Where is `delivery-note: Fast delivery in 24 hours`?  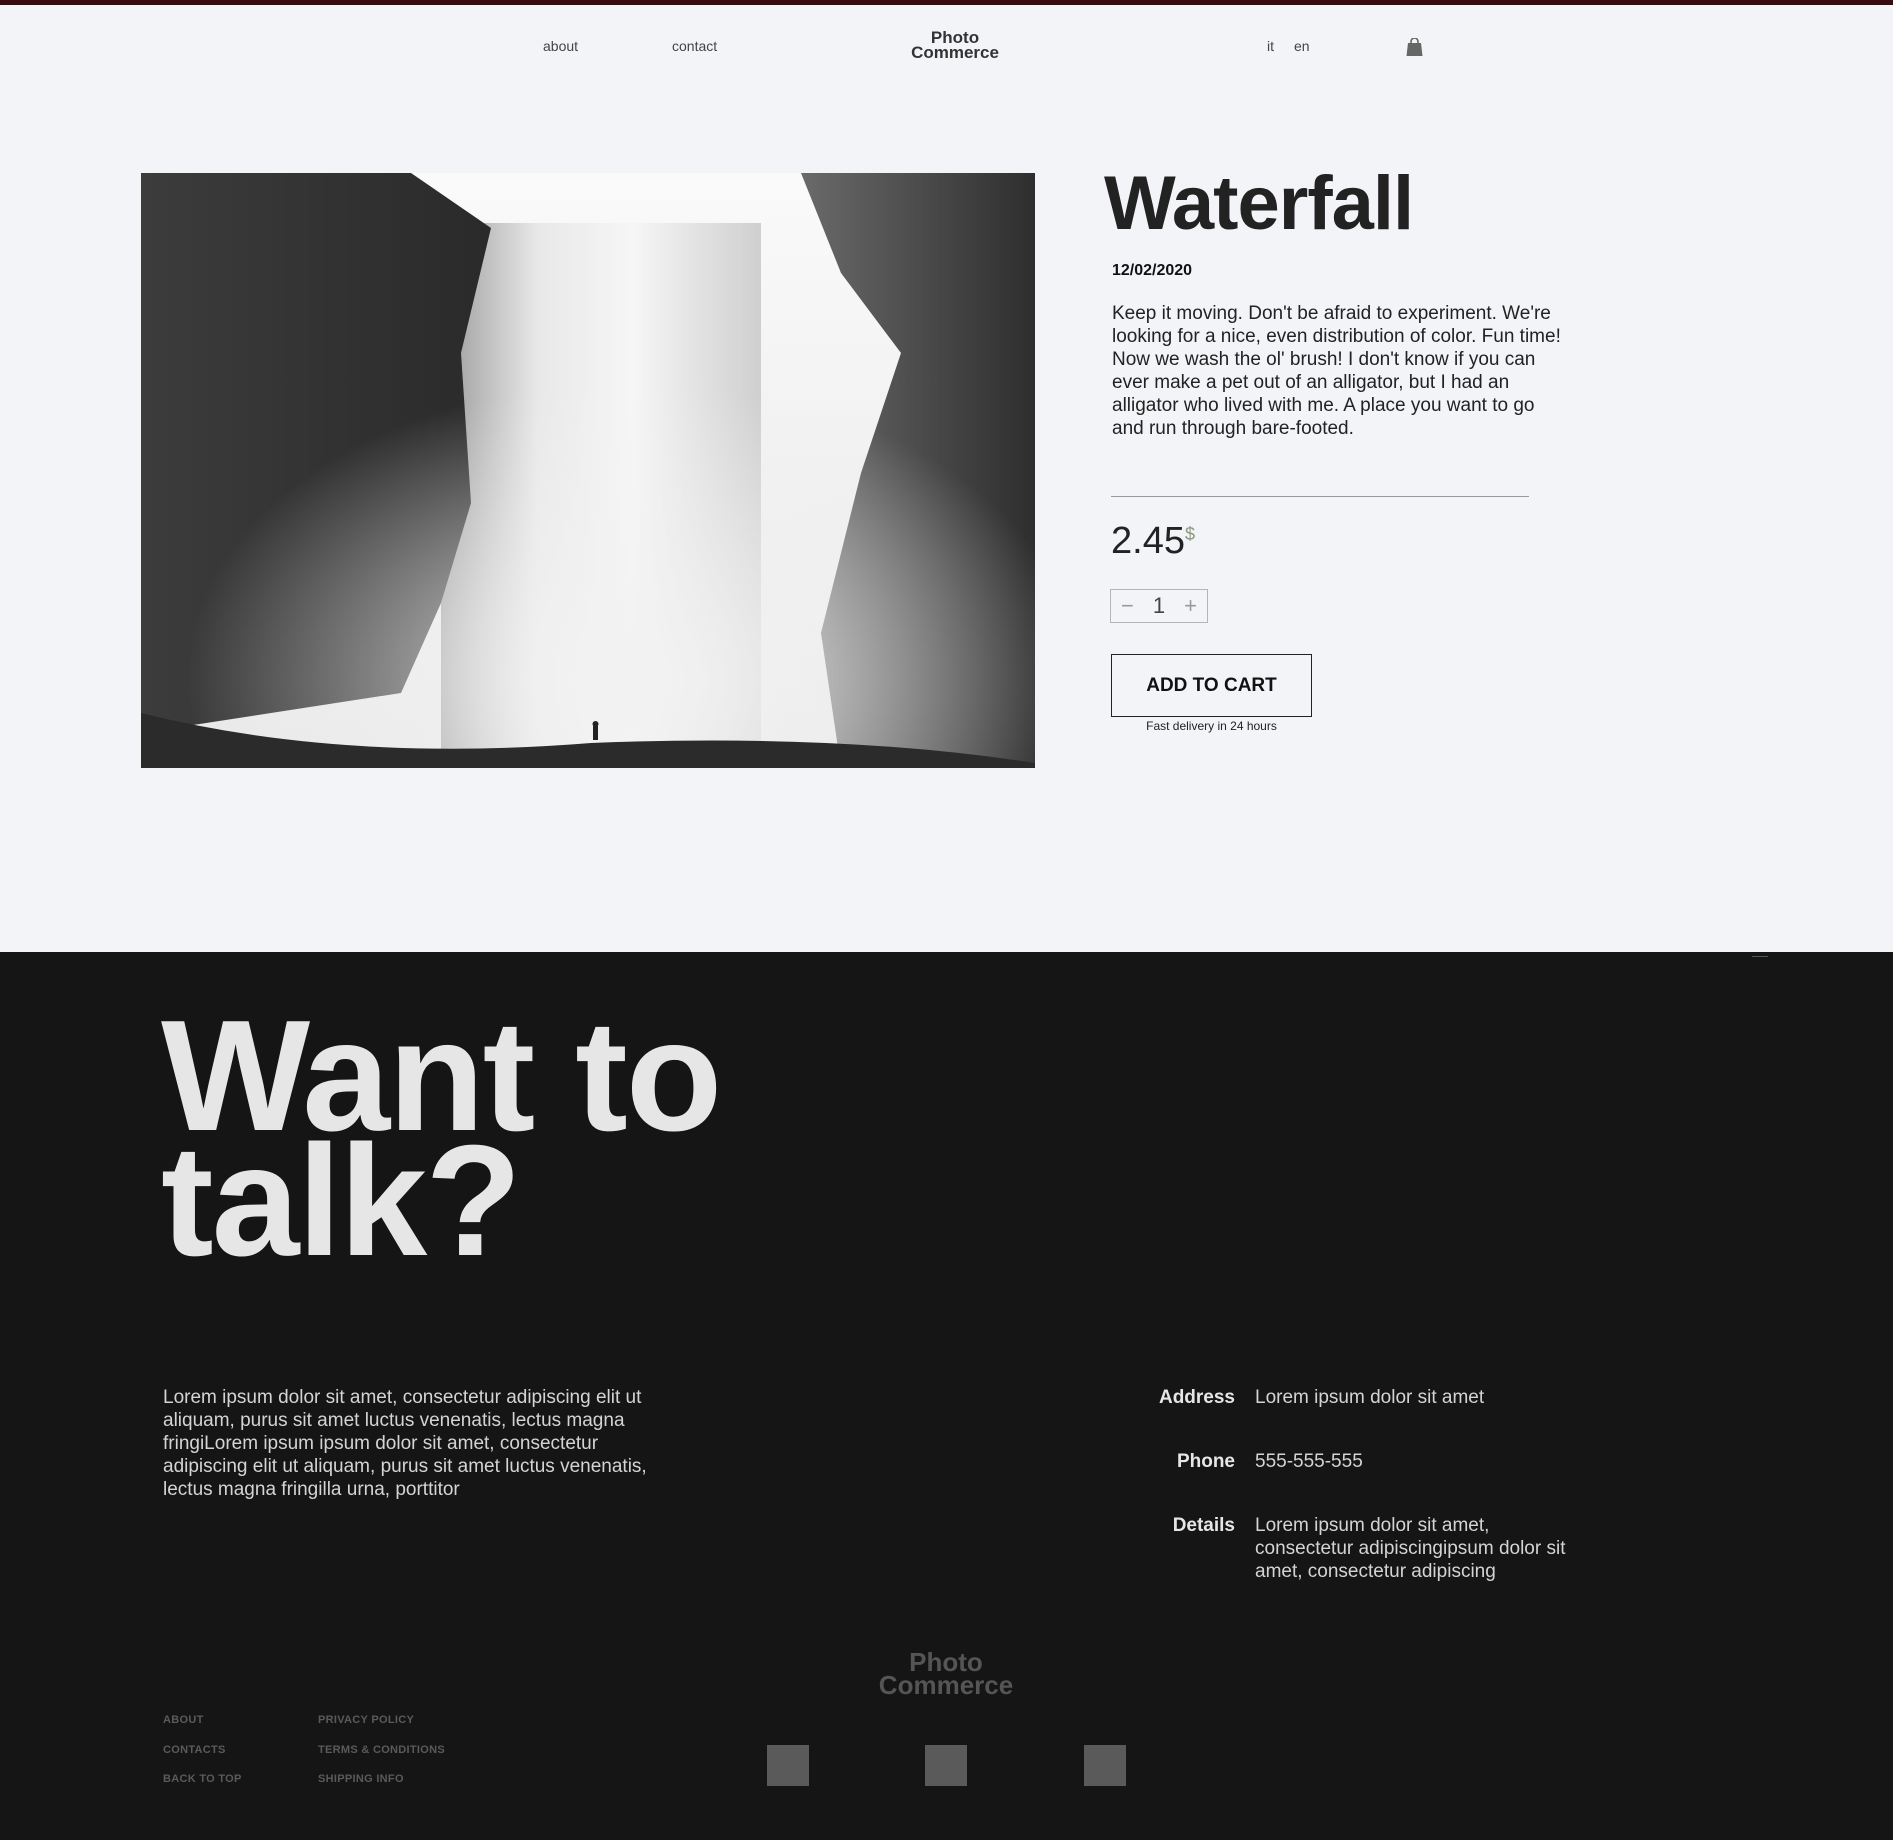 delivery-note: Fast delivery in 24 hours is located at coordinates (1211, 726).